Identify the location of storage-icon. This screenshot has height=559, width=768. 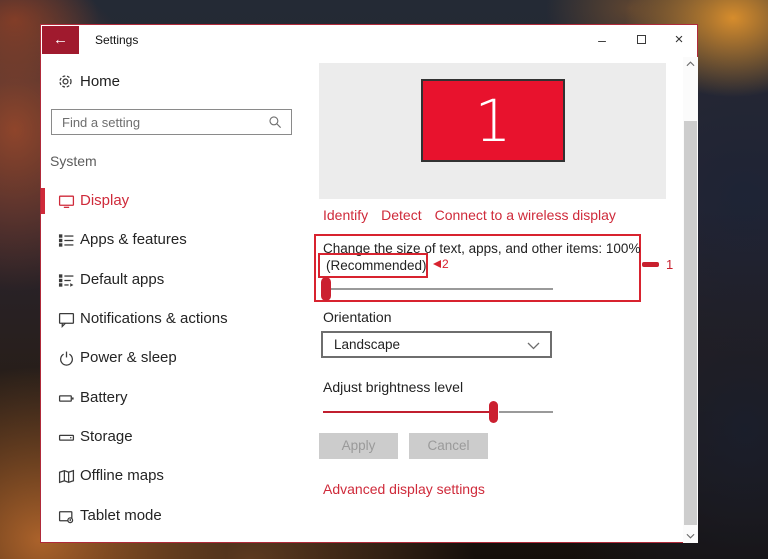
(66, 437).